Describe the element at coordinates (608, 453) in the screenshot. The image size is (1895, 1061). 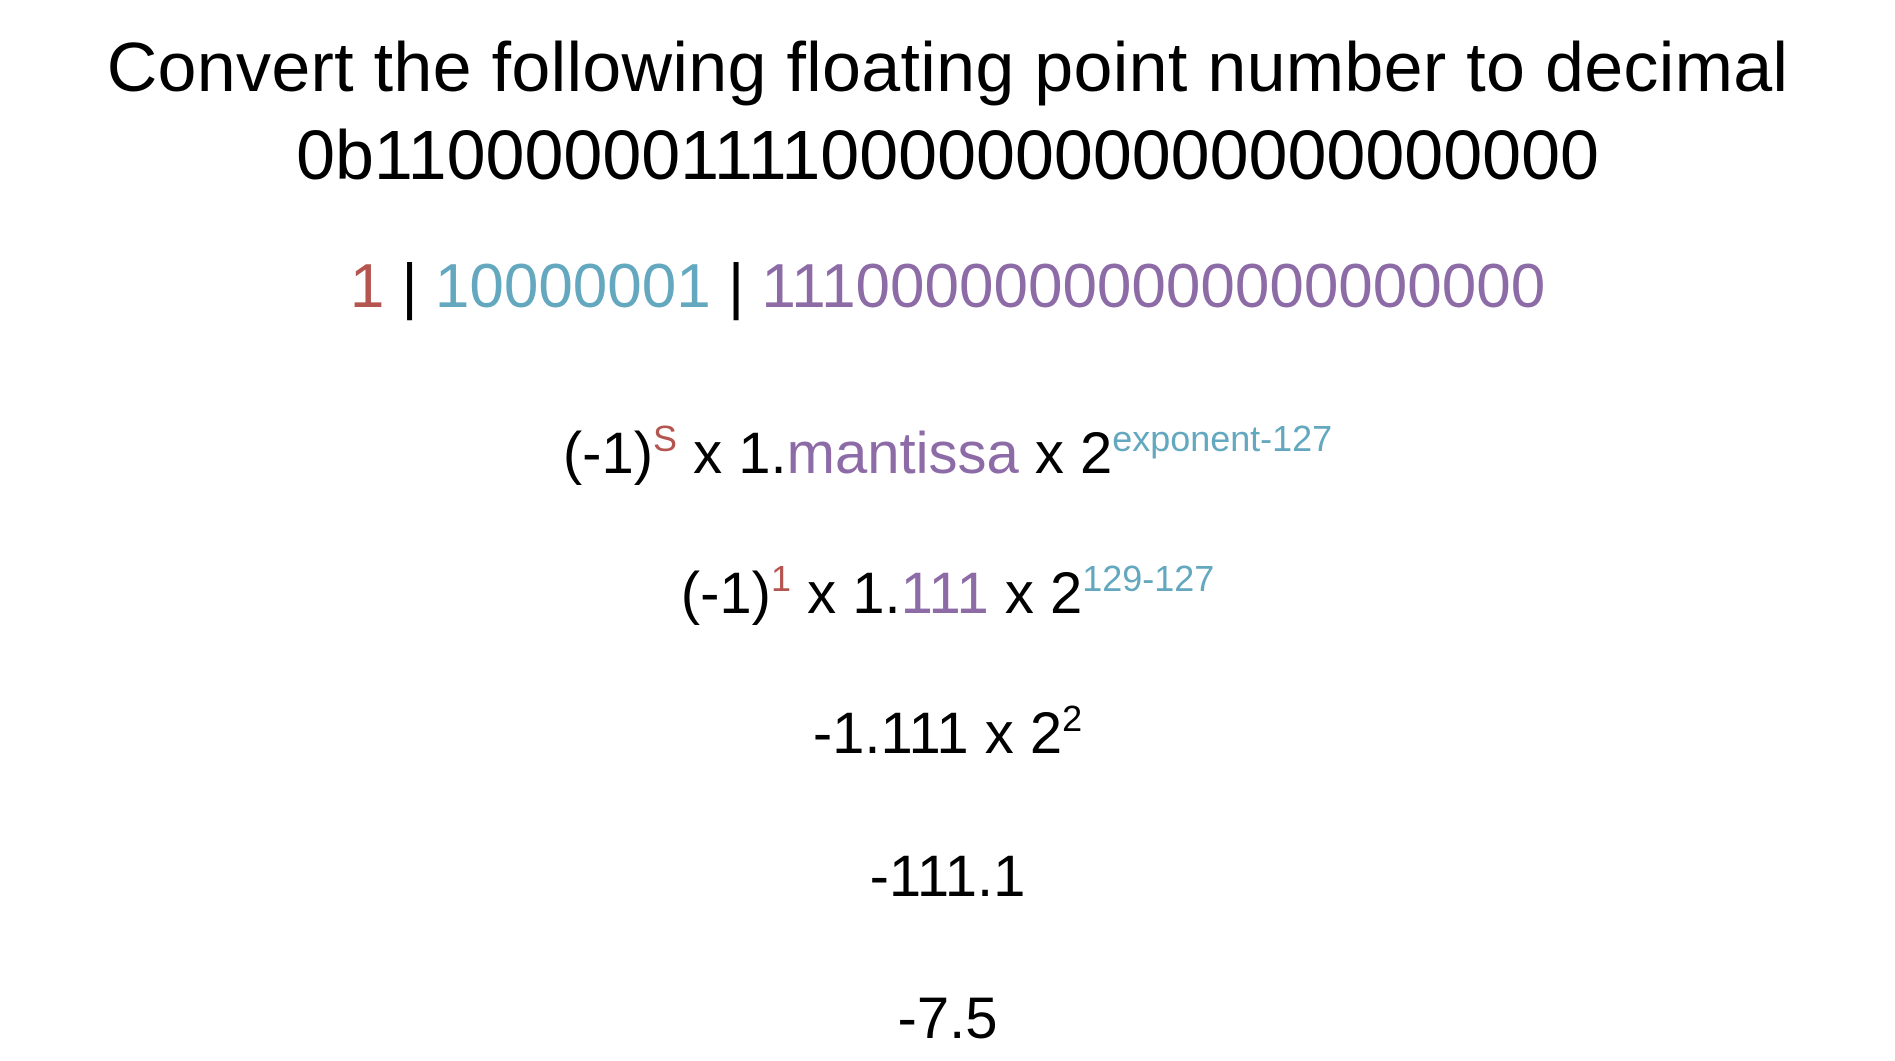
I see `formula-base: (-1)` at that location.